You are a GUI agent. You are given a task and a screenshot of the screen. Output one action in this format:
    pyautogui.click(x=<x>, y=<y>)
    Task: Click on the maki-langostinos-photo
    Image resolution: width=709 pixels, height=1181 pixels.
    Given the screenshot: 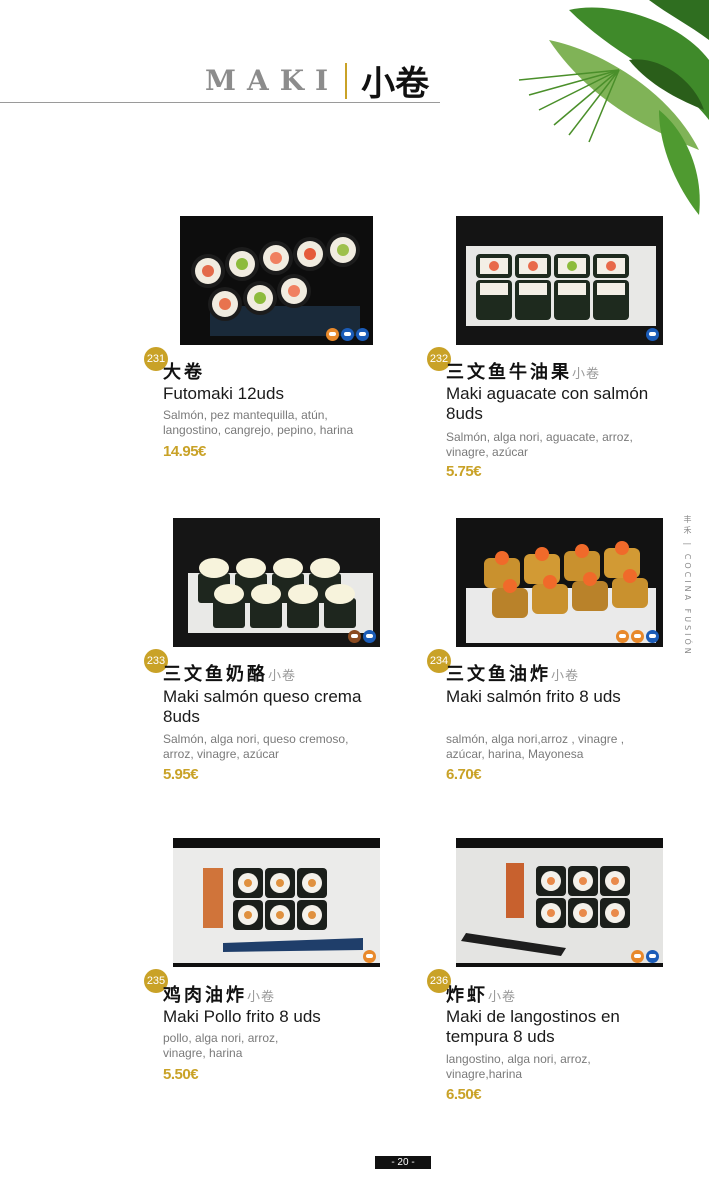 What is the action you would take?
    pyautogui.click(x=559, y=902)
    